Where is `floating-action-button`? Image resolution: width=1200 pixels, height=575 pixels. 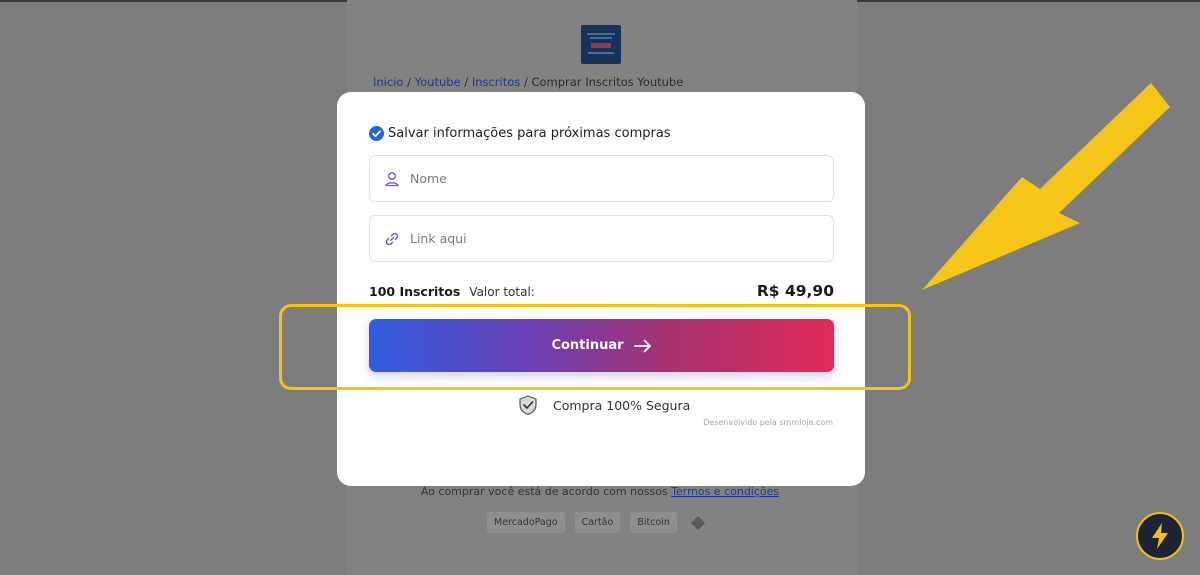 floating-action-button is located at coordinates (1160, 536).